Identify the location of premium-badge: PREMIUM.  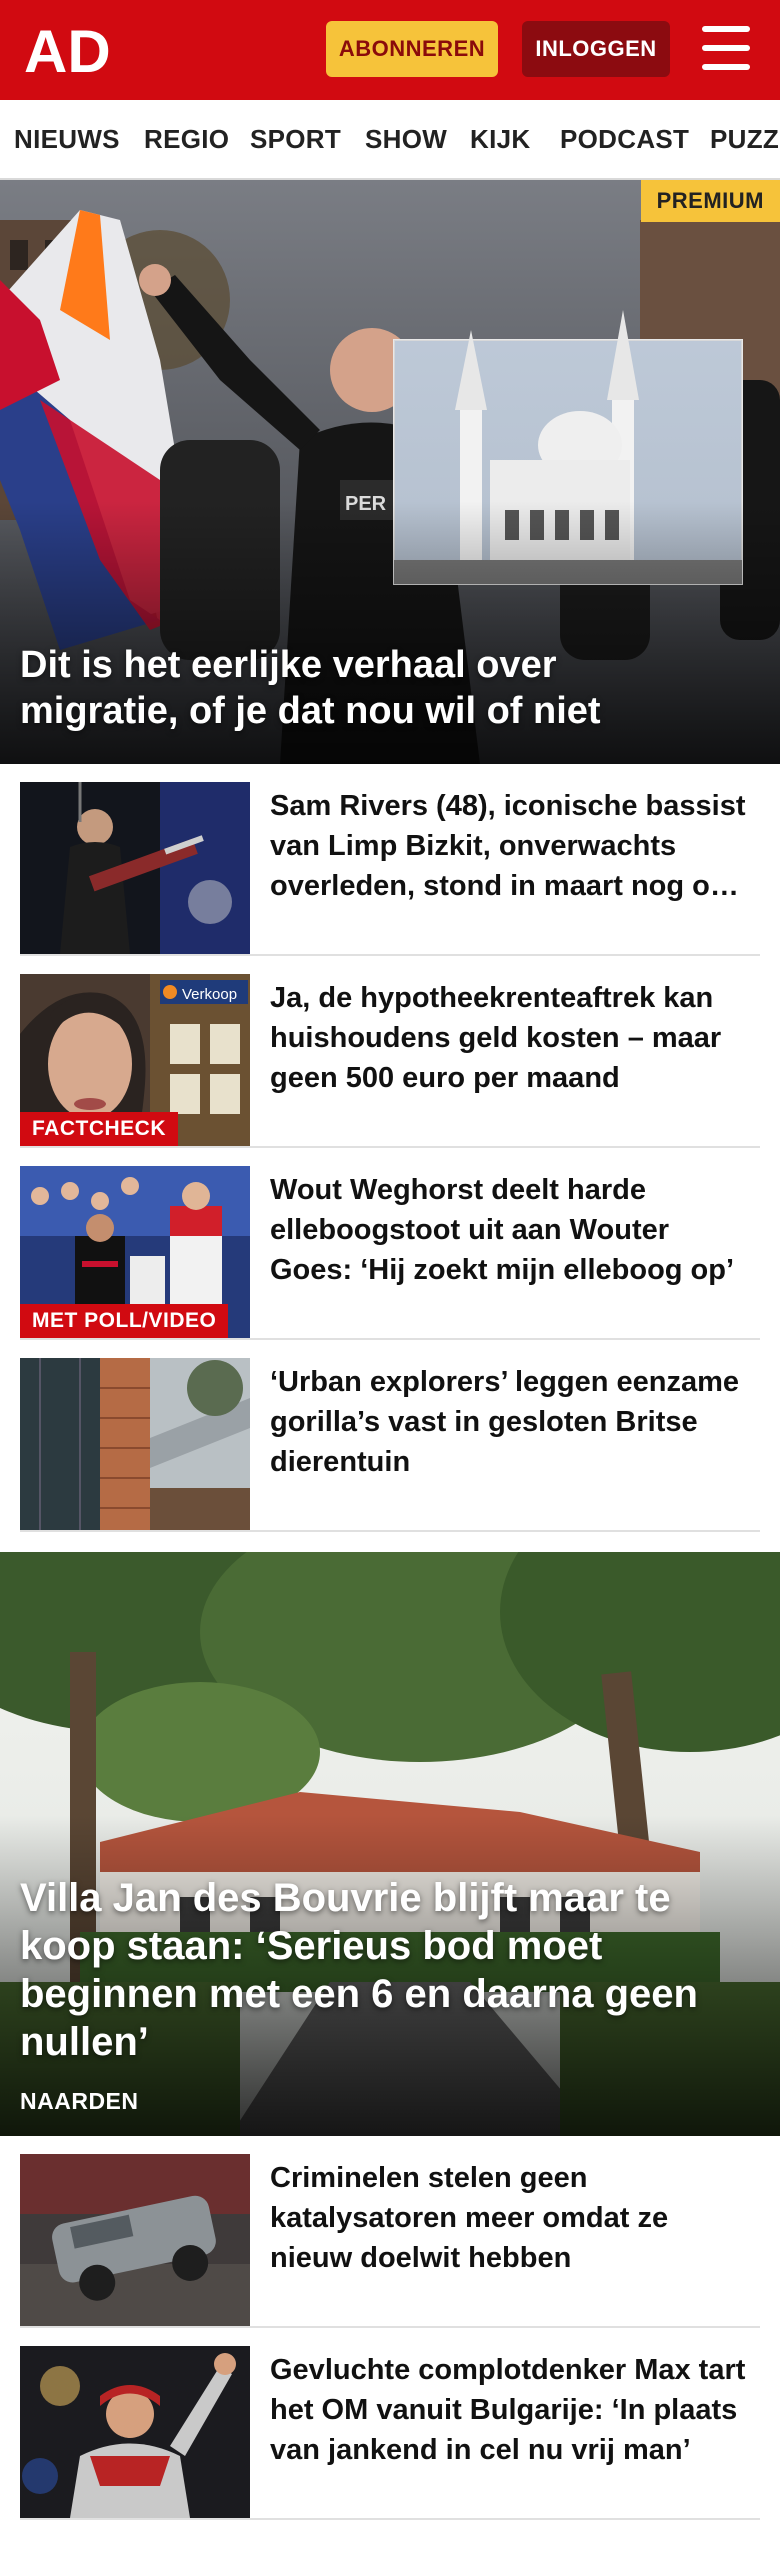
(710, 201).